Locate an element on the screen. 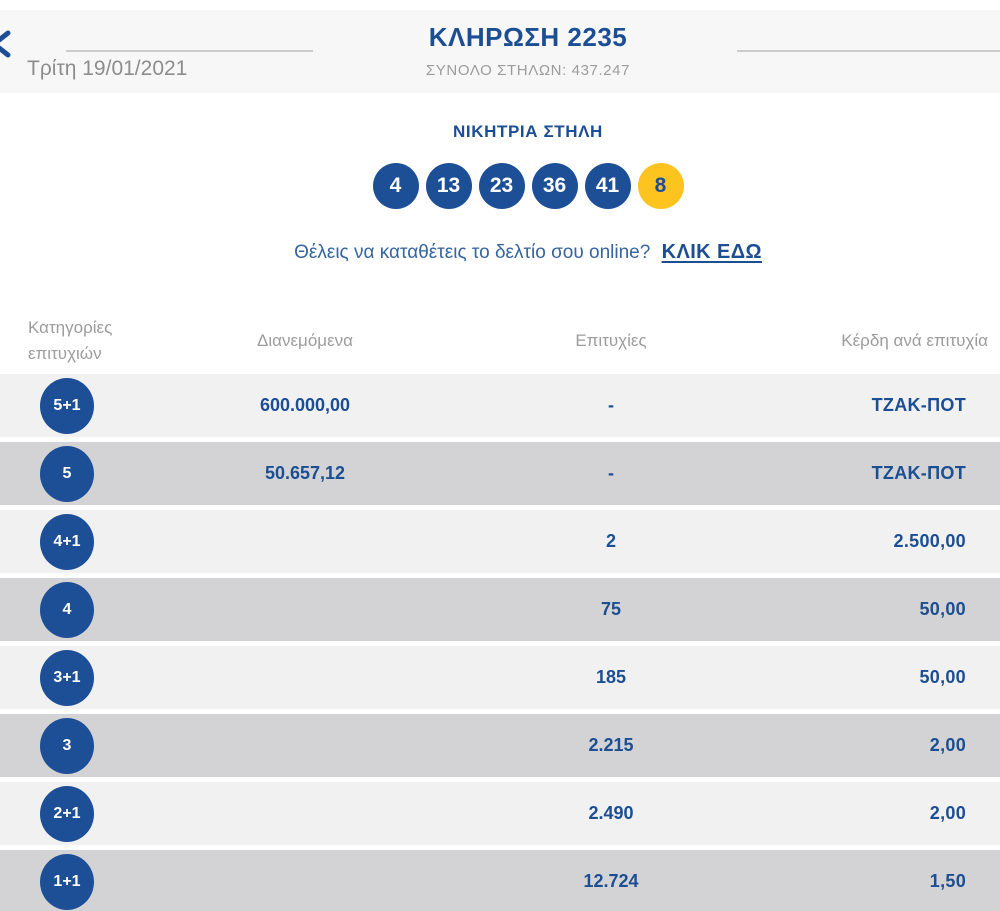 Image resolution: width=1000 pixels, height=911 pixels. table-row: 3 2.215 2,00 is located at coordinates (500, 745).